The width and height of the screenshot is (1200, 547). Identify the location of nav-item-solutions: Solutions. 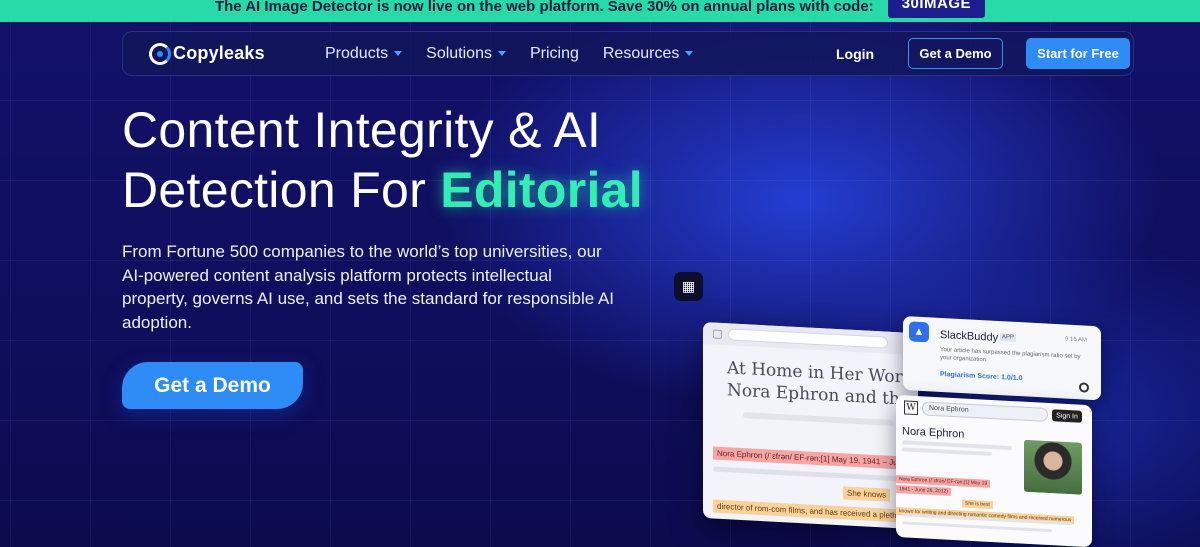
(466, 54).